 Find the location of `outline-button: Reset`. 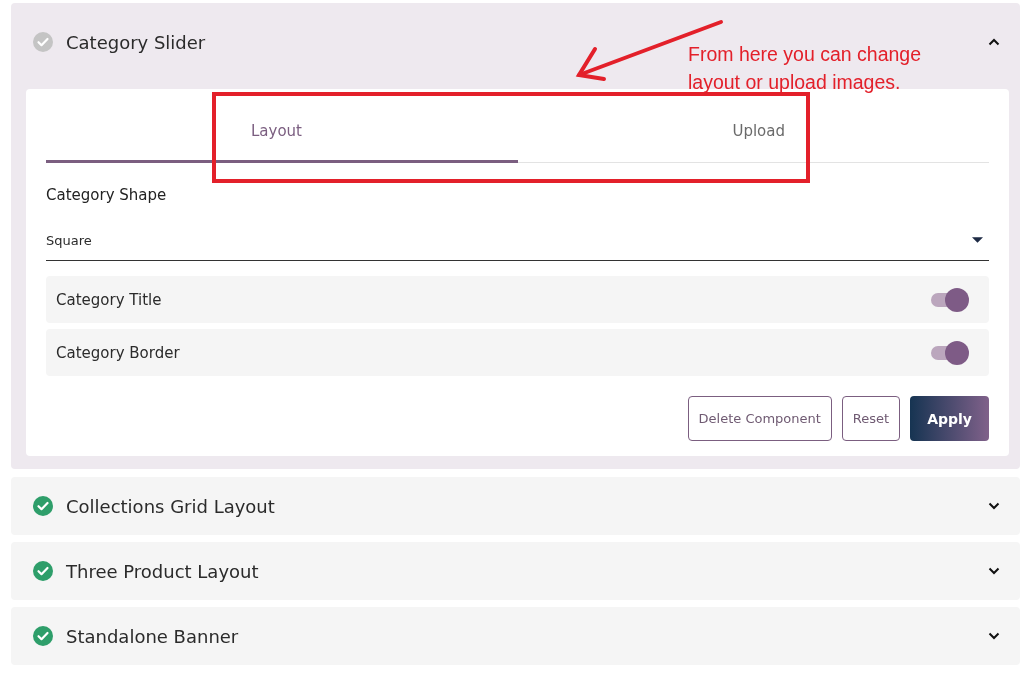

outline-button: Reset is located at coordinates (871, 418).